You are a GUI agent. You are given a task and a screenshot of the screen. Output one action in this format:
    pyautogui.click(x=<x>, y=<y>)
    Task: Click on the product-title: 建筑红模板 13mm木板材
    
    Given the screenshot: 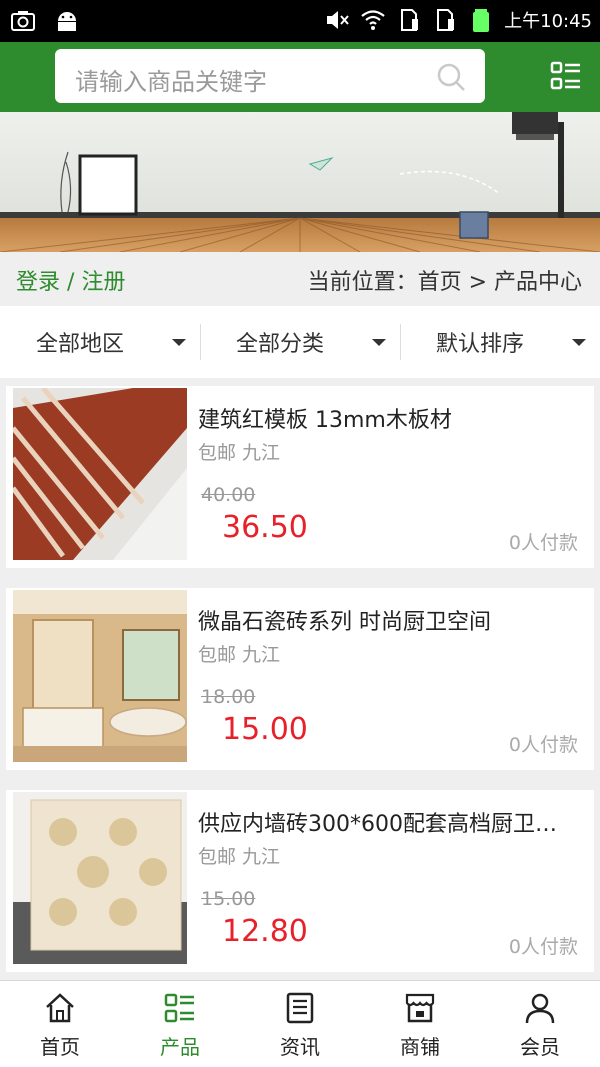 What is the action you would take?
    pyautogui.click(x=388, y=418)
    